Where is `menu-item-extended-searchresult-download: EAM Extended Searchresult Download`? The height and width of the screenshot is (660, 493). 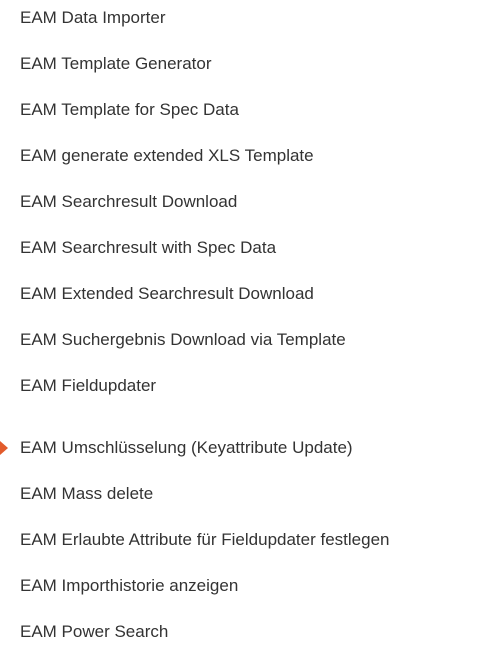 menu-item-extended-searchresult-download: EAM Extended Searchresult Download is located at coordinates (246, 299).